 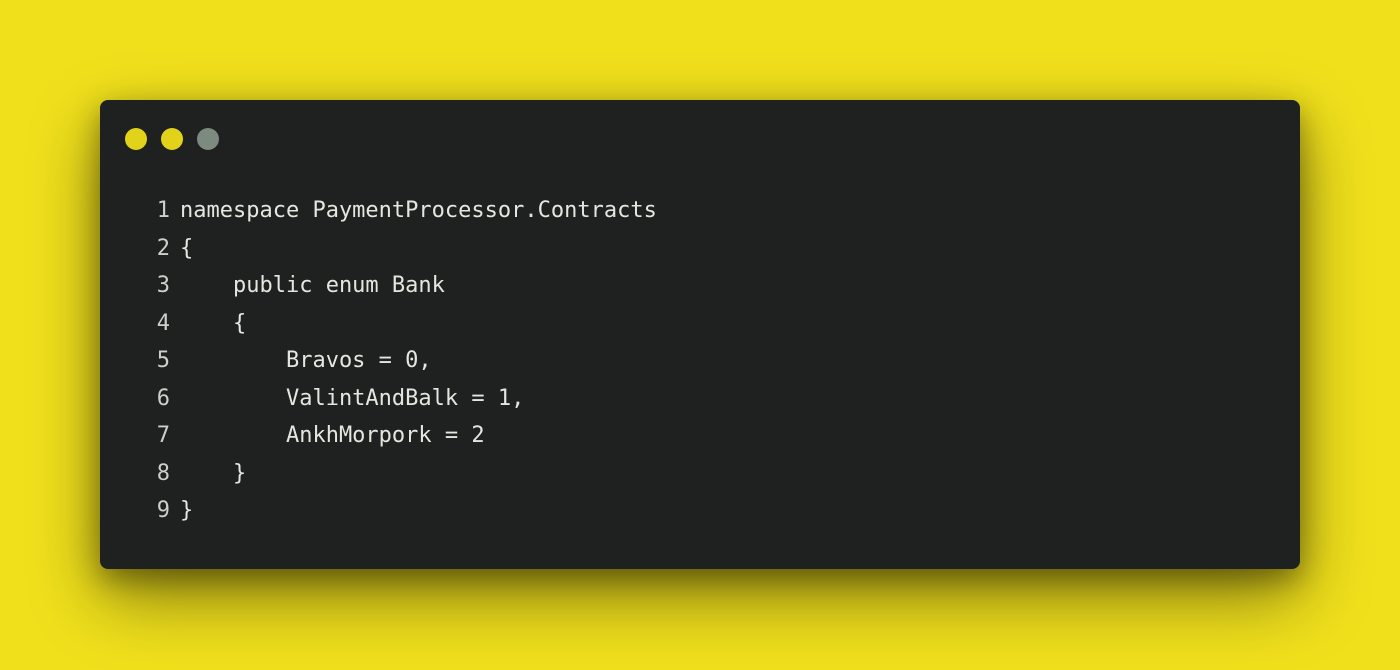 I want to click on line-number: 5, so click(x=163, y=360).